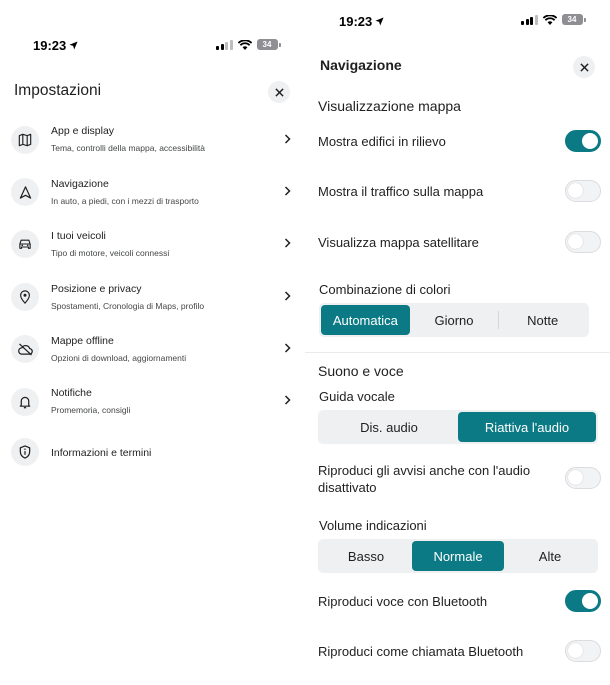  Describe the element at coordinates (382, 141) in the screenshot. I see `toggle-label-buildings: Mostra edifici in rilievo` at that location.